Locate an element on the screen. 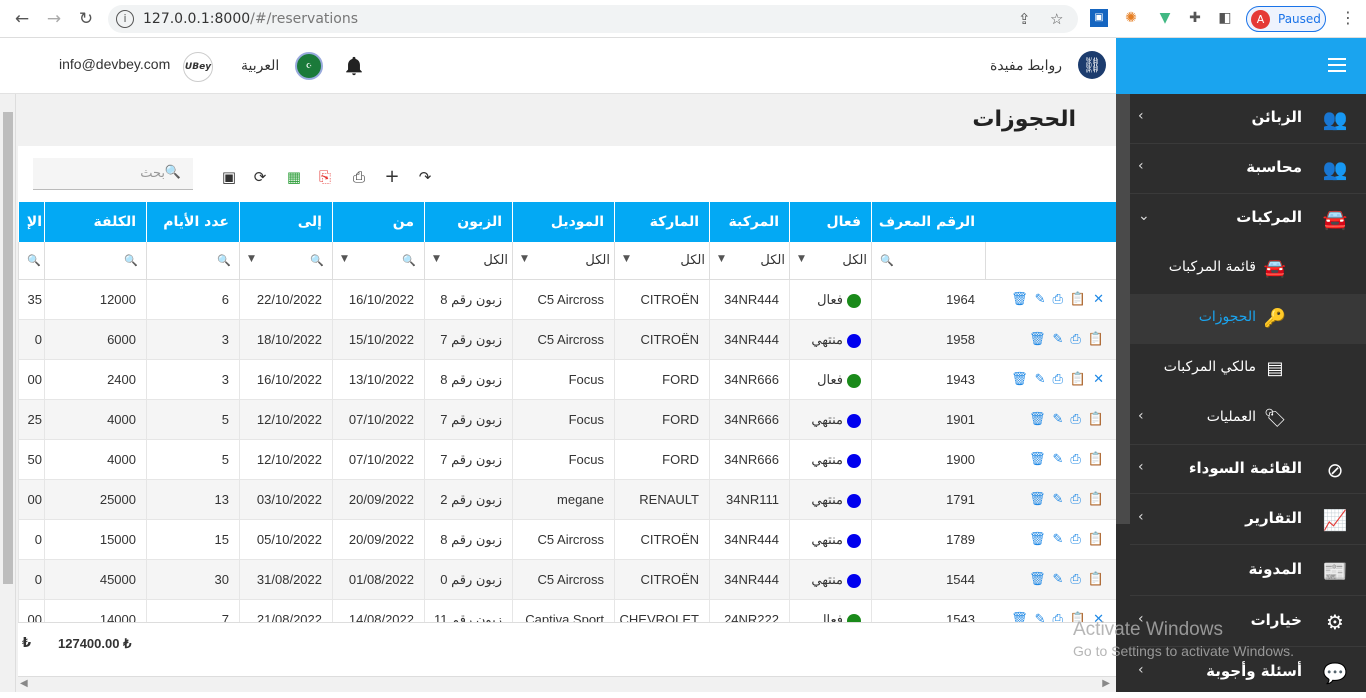  column-chooser-icon: ▣ is located at coordinates (229, 177).